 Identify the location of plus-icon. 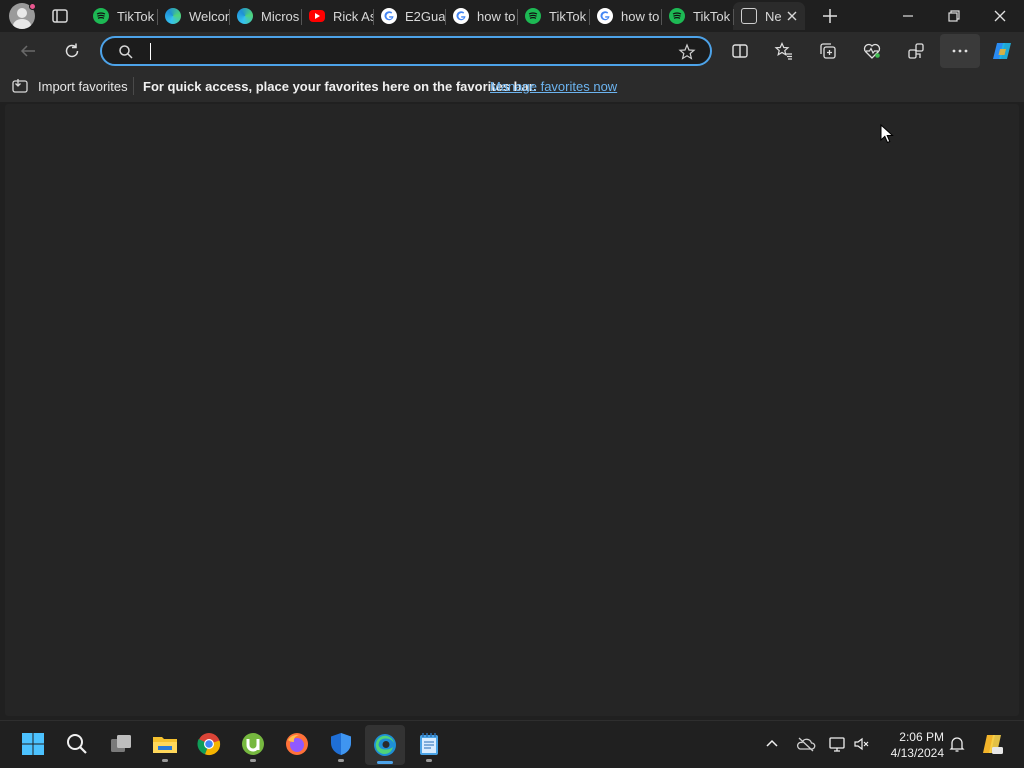
(830, 16).